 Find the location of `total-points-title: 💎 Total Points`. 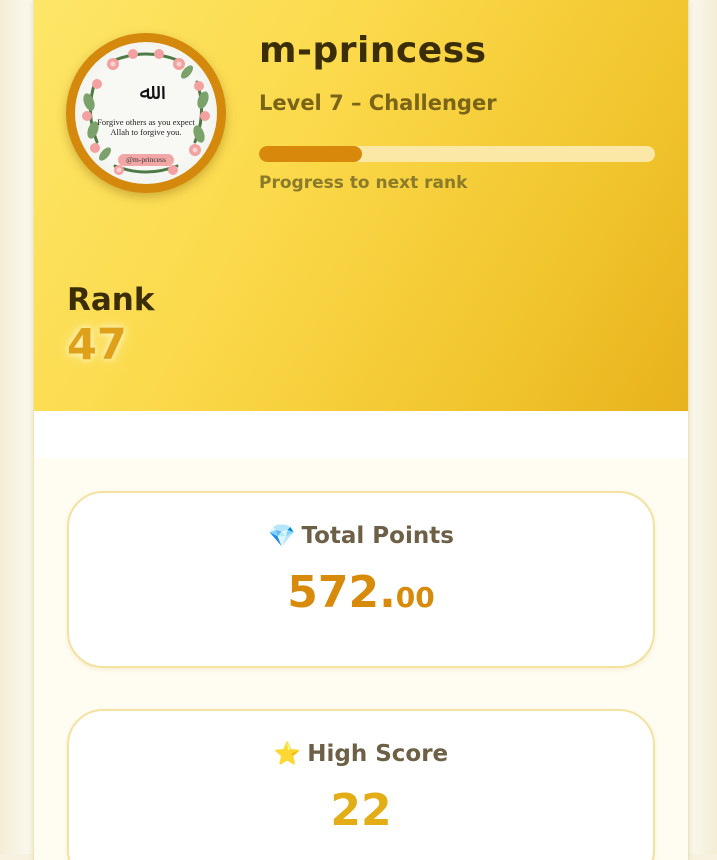

total-points-title: 💎 Total Points is located at coordinates (361, 536).